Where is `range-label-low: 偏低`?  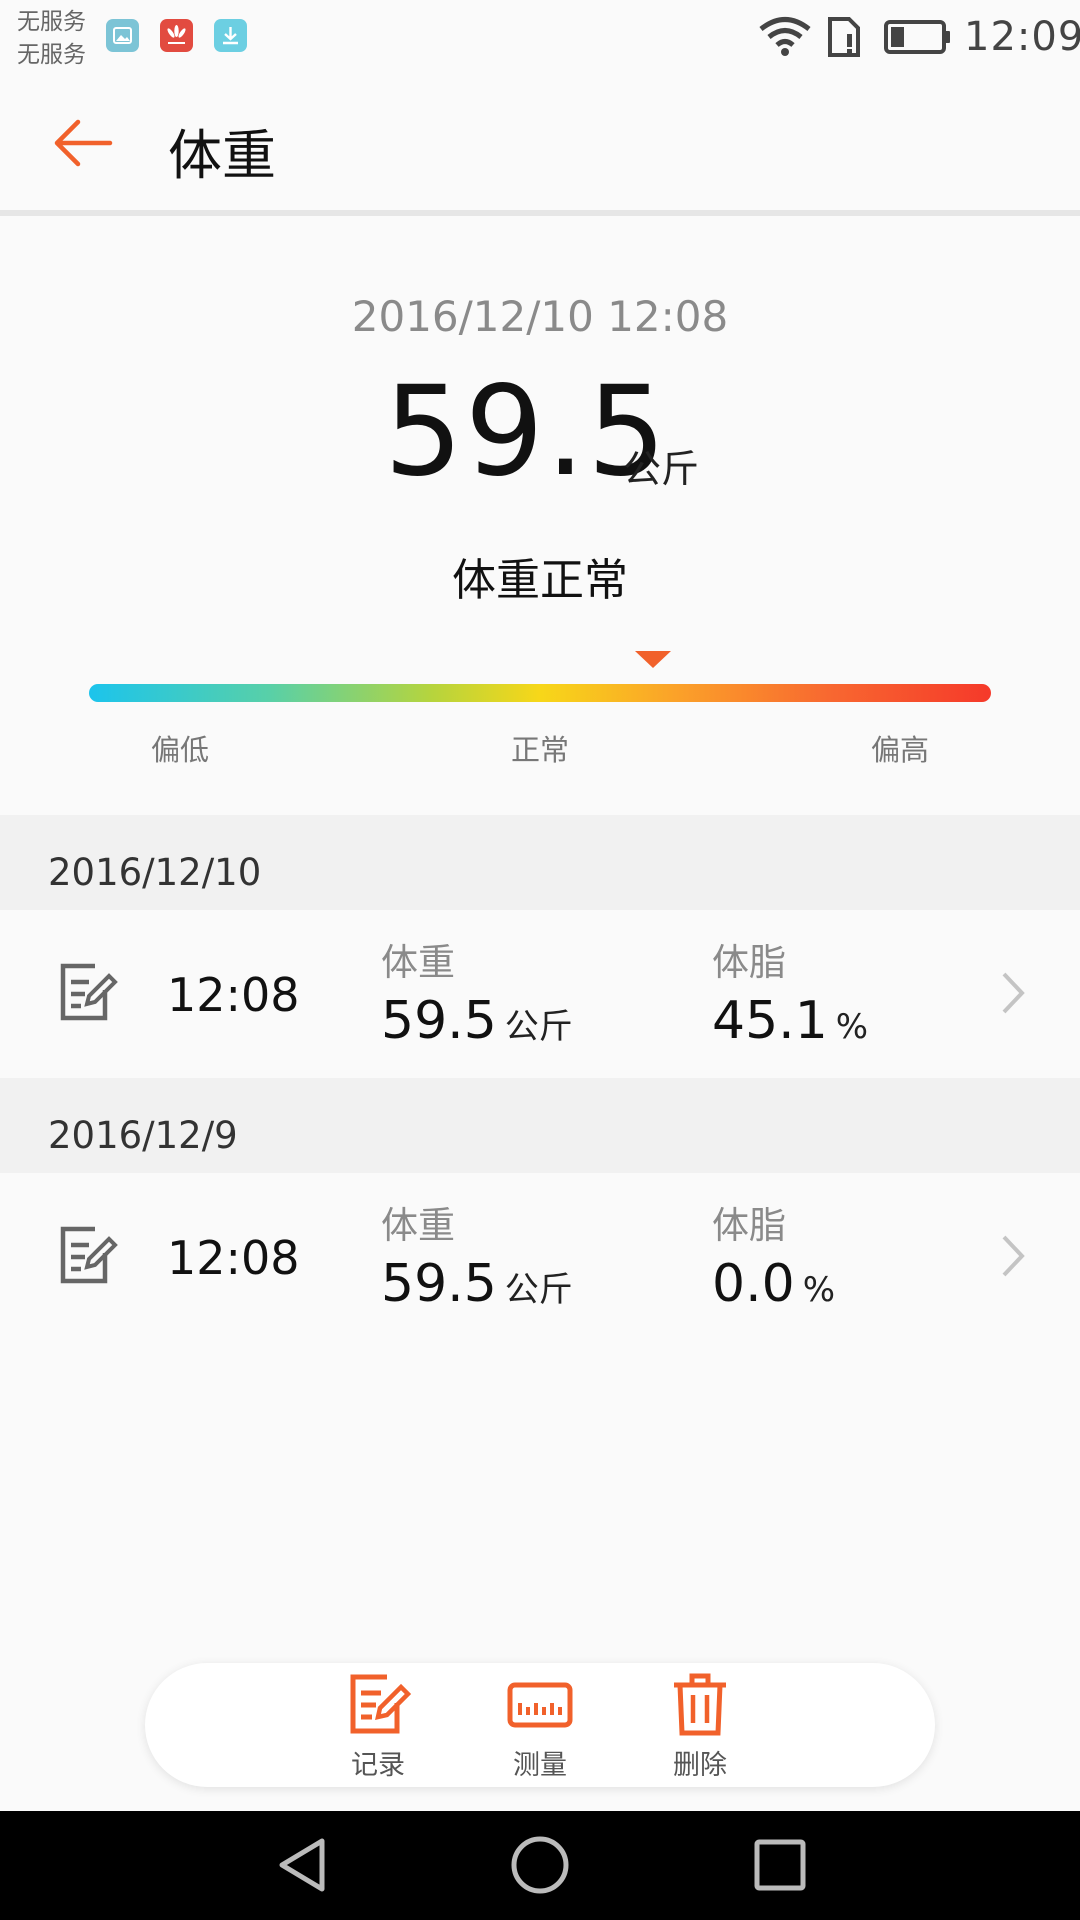 range-label-low: 偏低 is located at coordinates (179, 750).